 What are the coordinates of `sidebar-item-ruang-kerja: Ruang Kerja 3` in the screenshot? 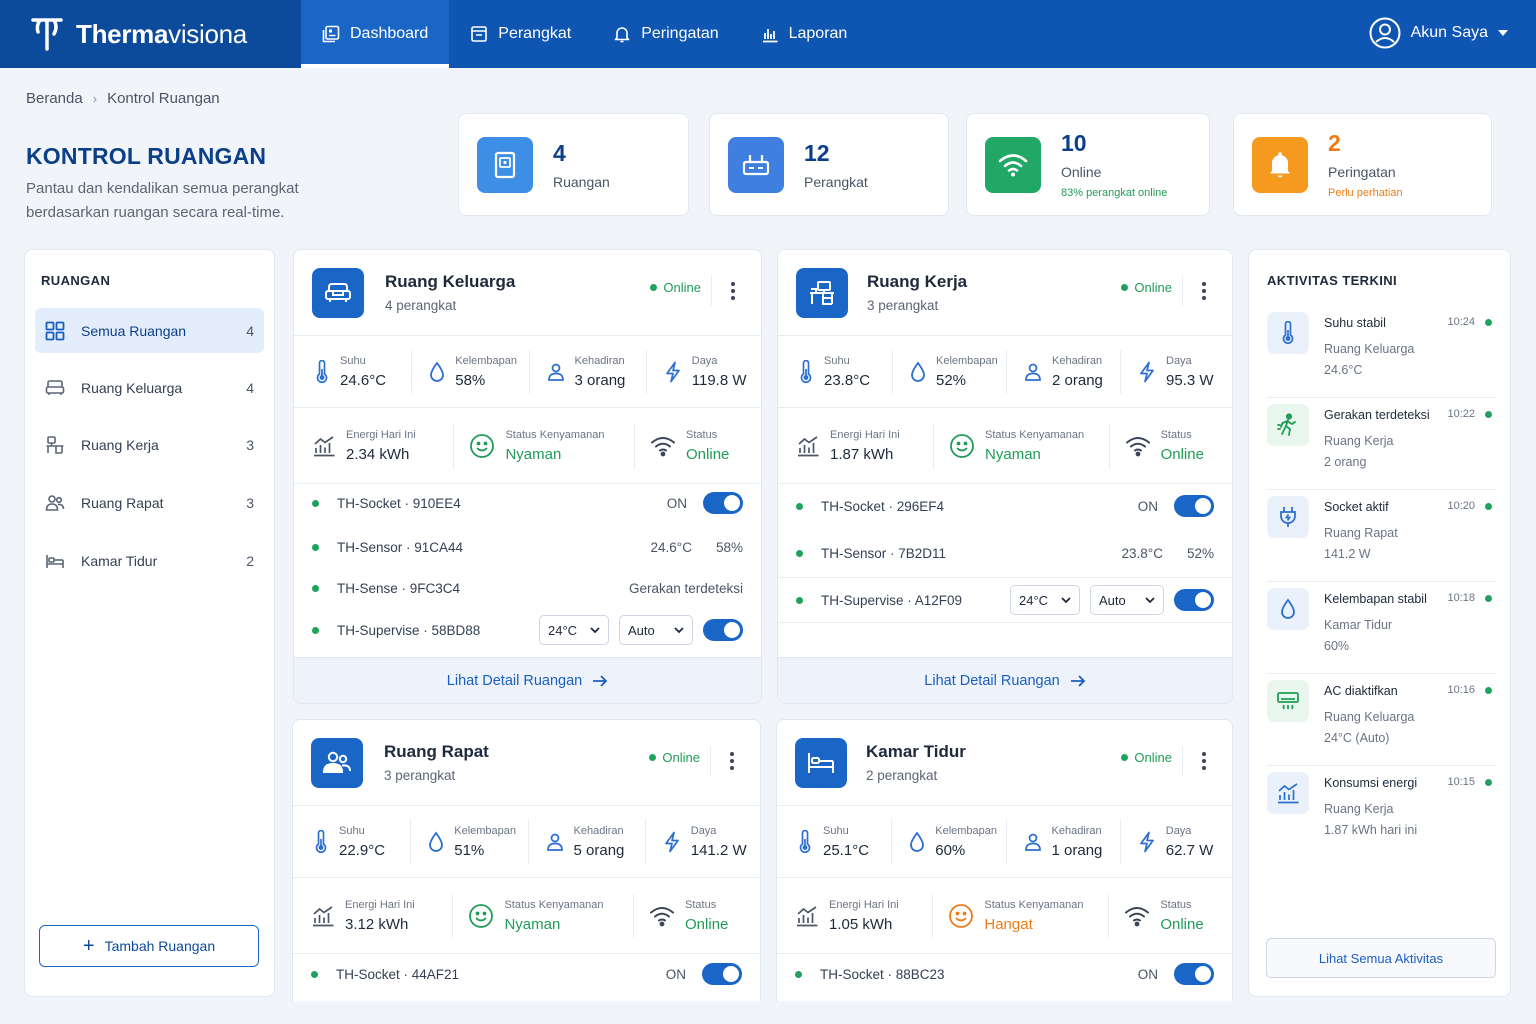 It's located at (149, 444).